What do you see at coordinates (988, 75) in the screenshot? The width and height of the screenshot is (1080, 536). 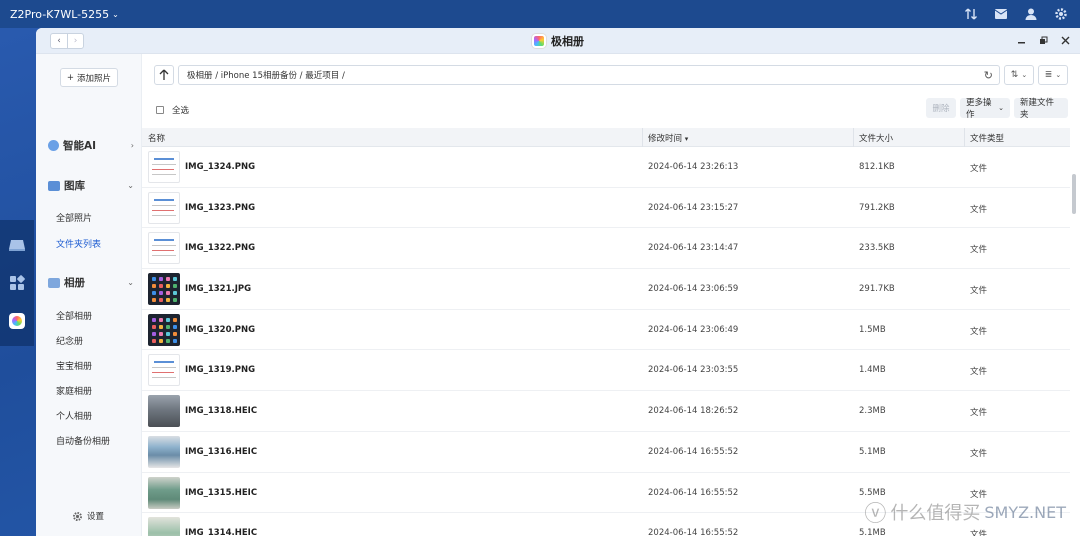 I see `refresh-icon: ↻` at bounding box center [988, 75].